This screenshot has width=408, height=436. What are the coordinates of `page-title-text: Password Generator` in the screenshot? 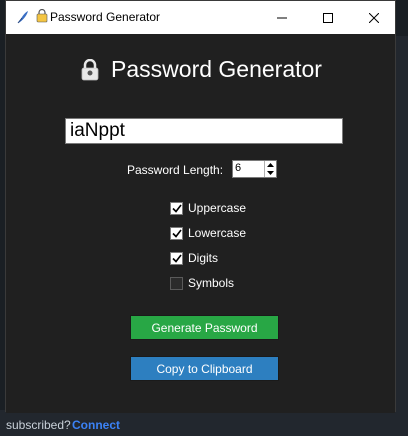 It's located at (216, 69).